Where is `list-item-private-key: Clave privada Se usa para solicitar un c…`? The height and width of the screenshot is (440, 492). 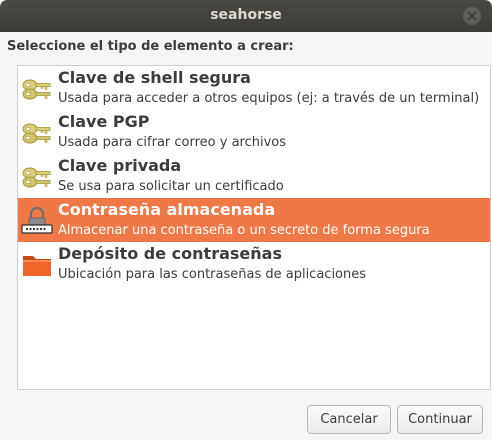
list-item-private-key: Clave privada Se usa para solicitar un c… is located at coordinates (254, 176).